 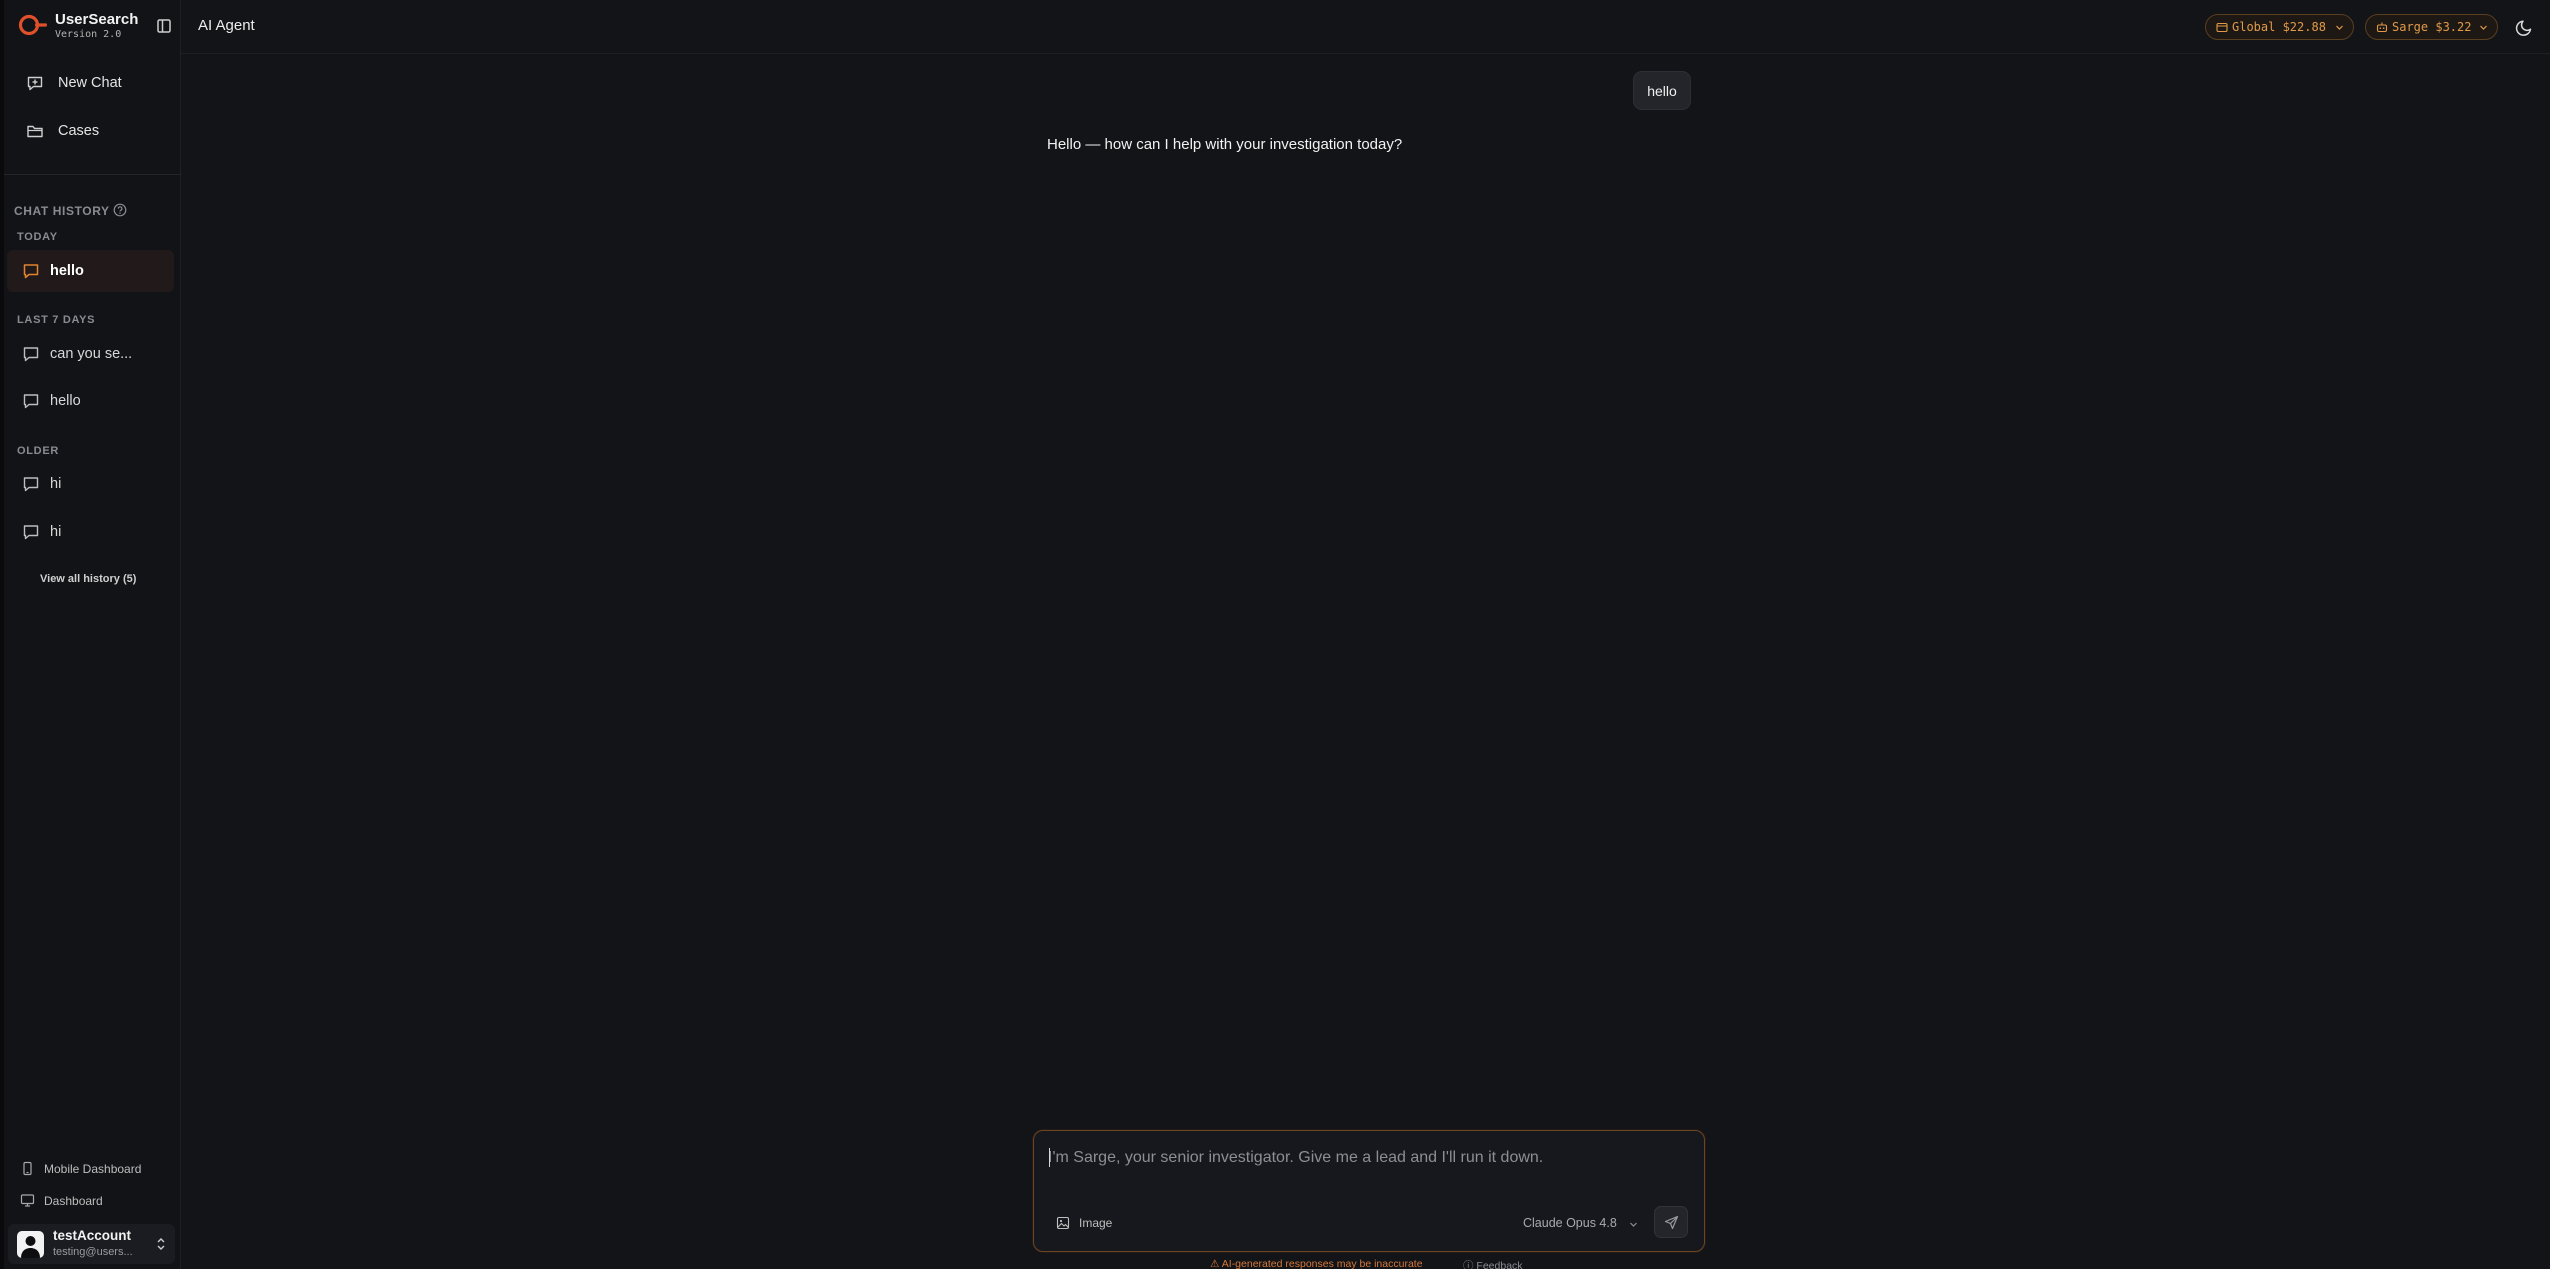 I want to click on dashboard-link: Dashboard, so click(x=89, y=1201).